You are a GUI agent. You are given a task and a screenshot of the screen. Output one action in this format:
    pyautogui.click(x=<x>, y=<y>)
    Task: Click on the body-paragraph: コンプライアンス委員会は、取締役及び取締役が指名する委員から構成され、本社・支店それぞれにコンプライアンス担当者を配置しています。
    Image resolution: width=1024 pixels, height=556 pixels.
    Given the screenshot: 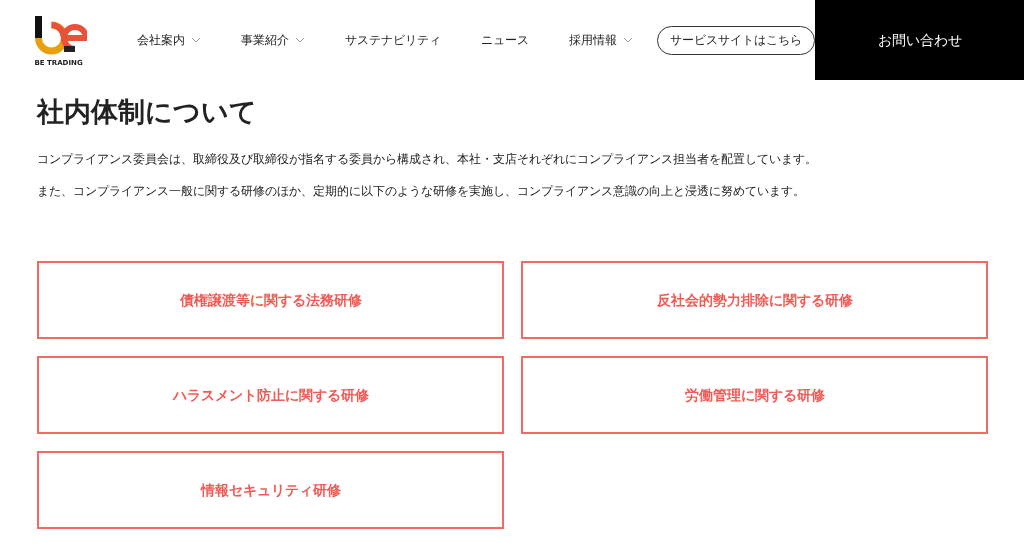 What is the action you would take?
    pyautogui.click(x=427, y=159)
    